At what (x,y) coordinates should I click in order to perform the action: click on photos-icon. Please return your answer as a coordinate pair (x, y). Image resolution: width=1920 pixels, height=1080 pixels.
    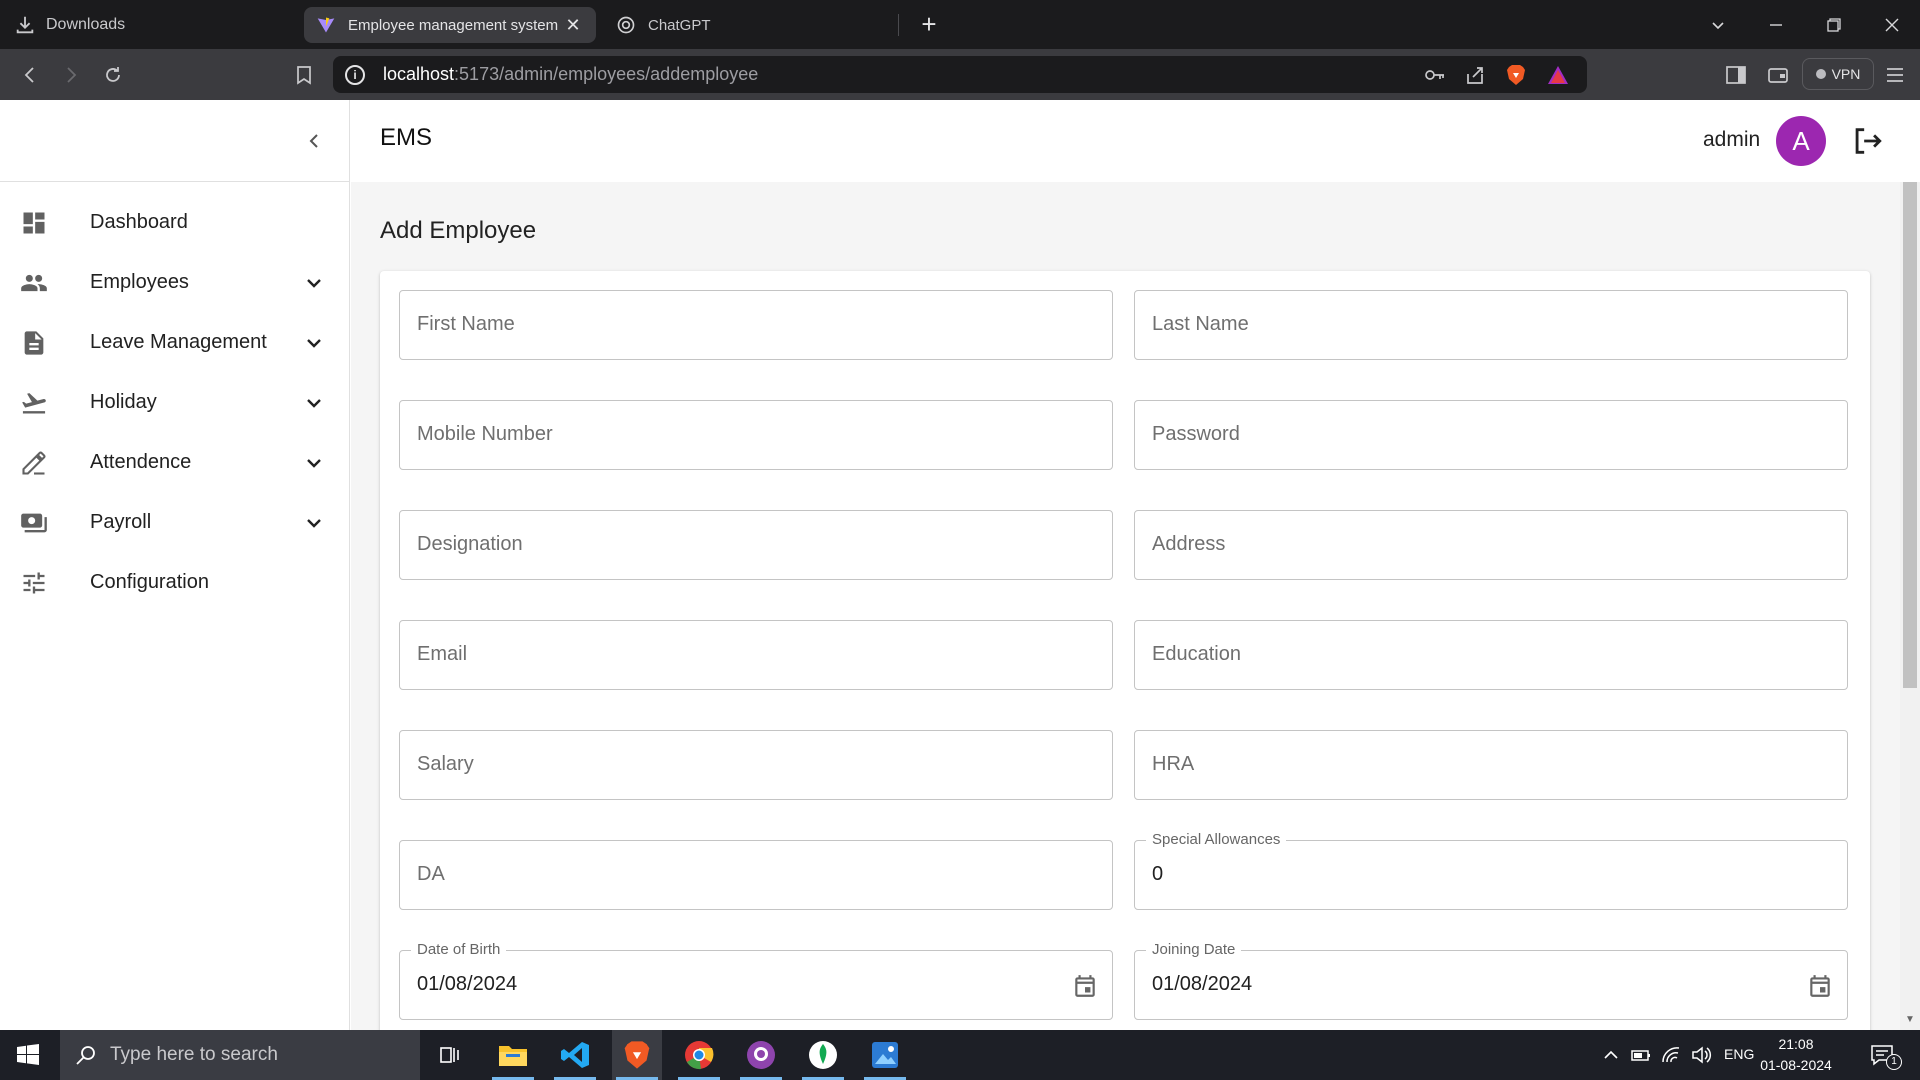
    Looking at the image, I should click on (885, 1055).